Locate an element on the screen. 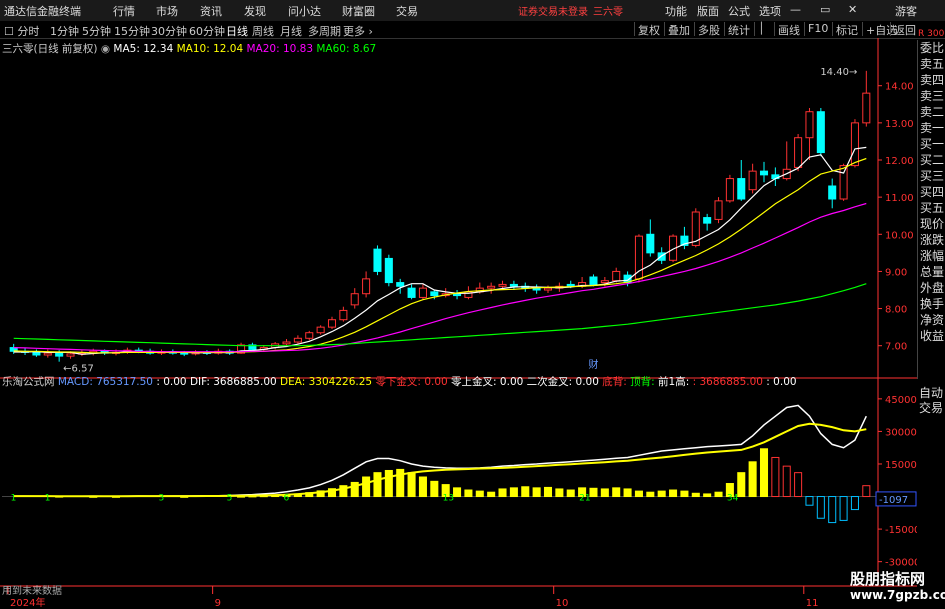 The width and height of the screenshot is (945, 609). settings-icon: ◉ is located at coordinates (105, 49).